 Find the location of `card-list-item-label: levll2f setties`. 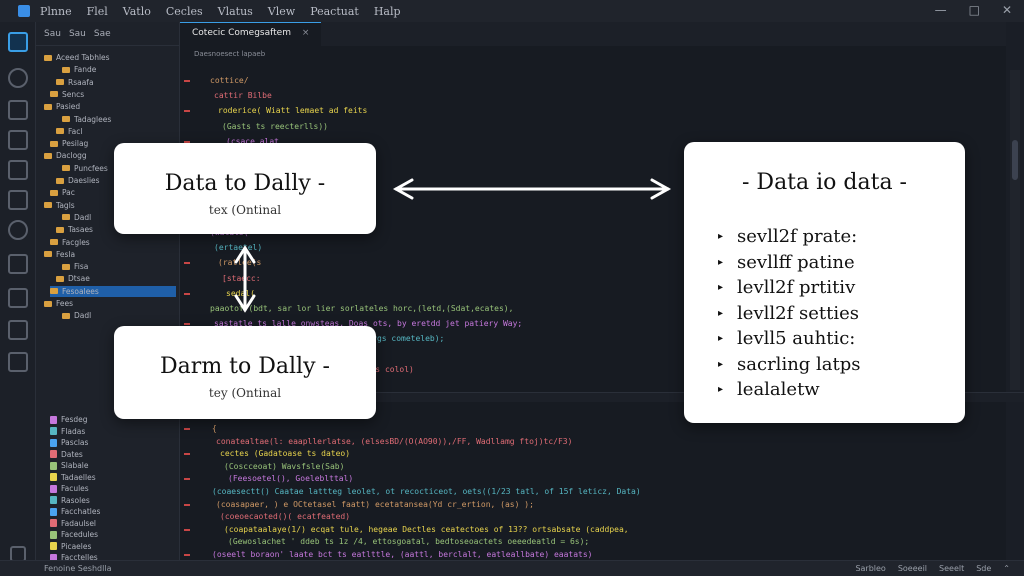

card-list-item-label: levll2f setties is located at coordinates (798, 313).